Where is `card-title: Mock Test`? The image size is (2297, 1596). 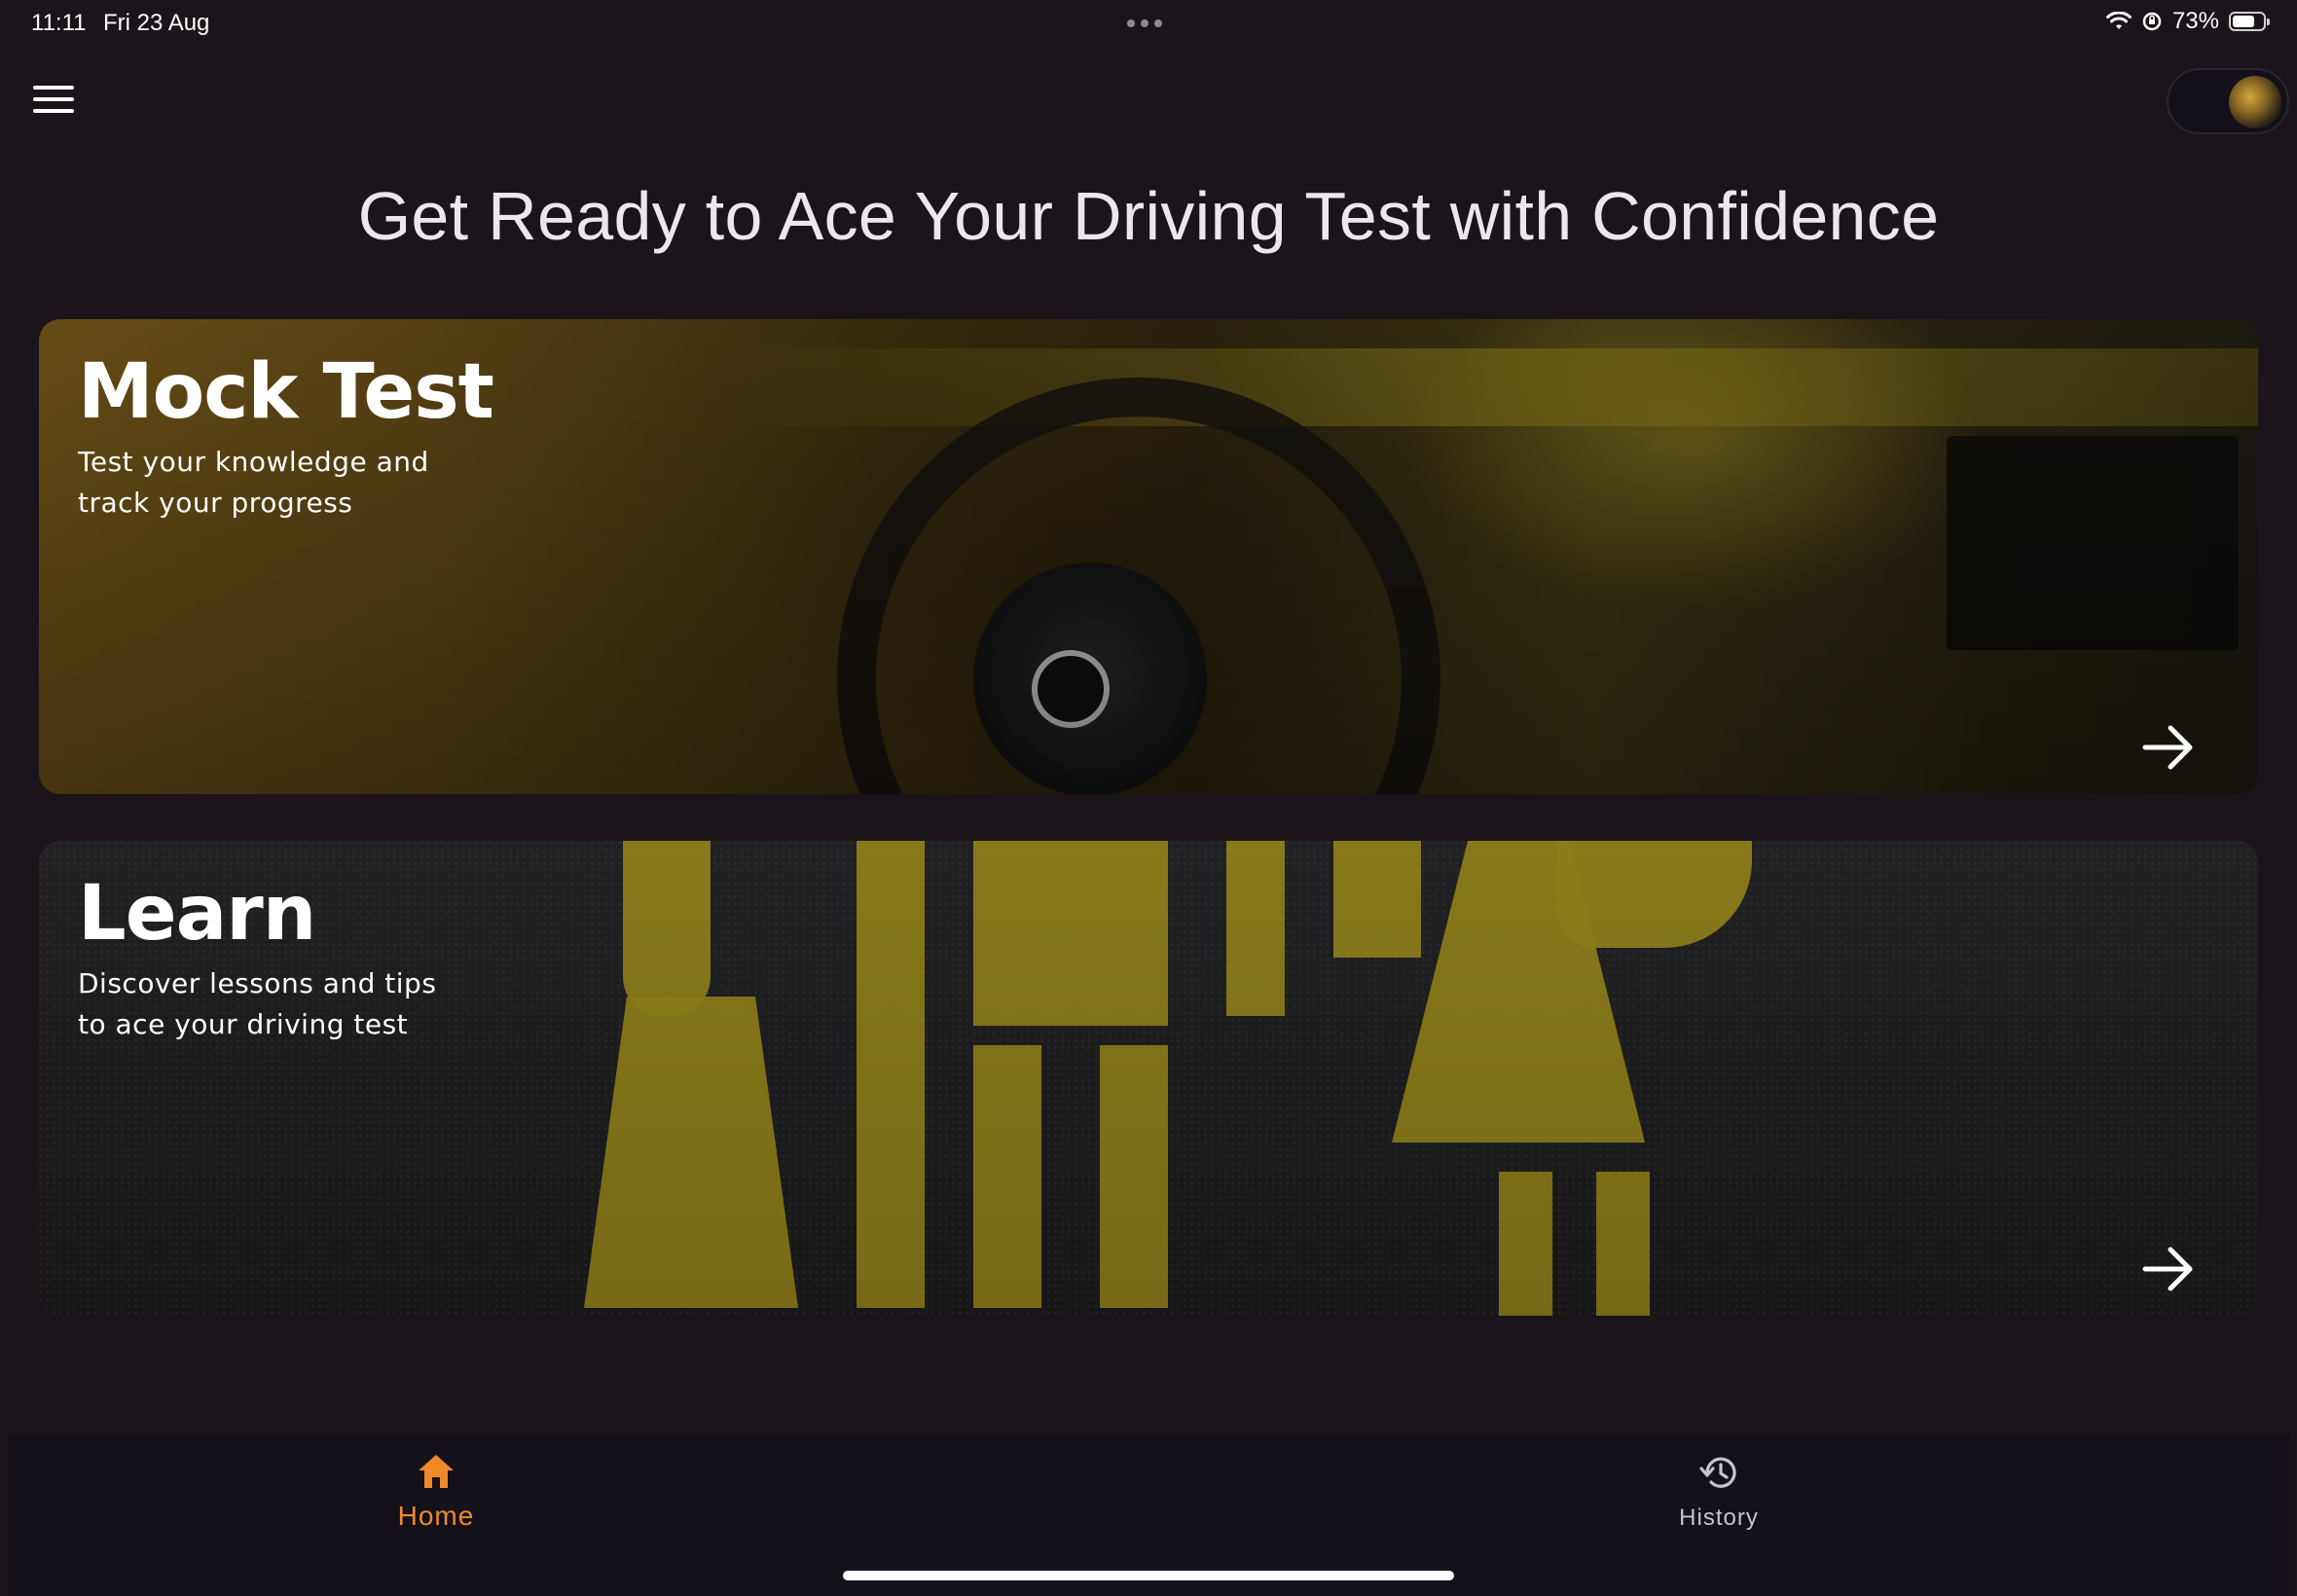
card-title: Mock Test is located at coordinates (286, 392).